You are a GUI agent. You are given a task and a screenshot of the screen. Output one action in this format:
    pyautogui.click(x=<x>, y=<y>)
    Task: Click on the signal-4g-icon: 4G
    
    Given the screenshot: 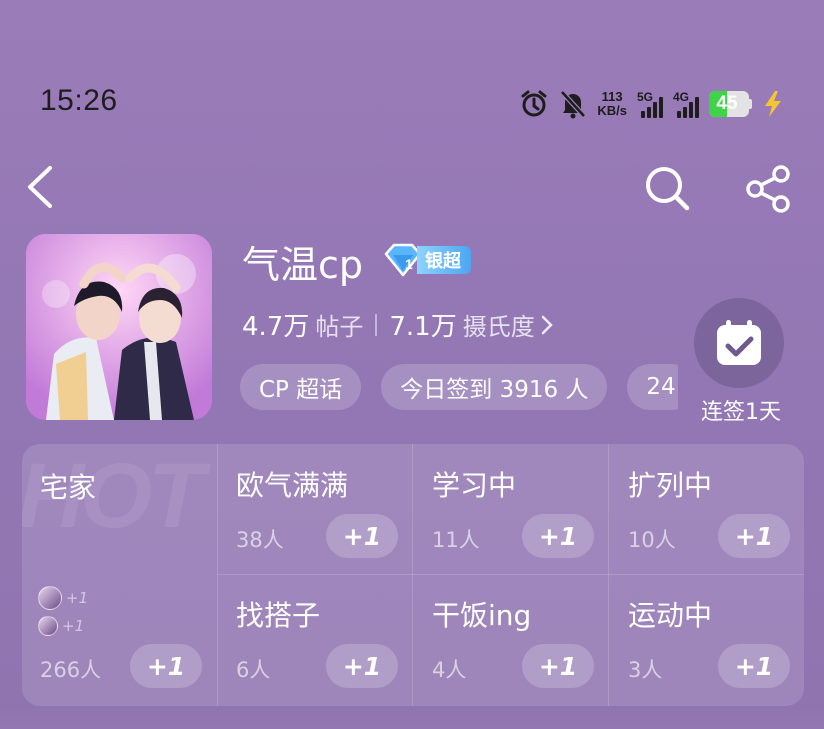 What is the action you would take?
    pyautogui.click(x=686, y=104)
    